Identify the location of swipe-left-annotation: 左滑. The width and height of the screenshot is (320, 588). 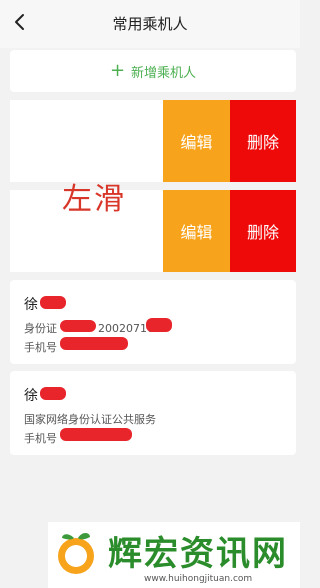
(94, 199).